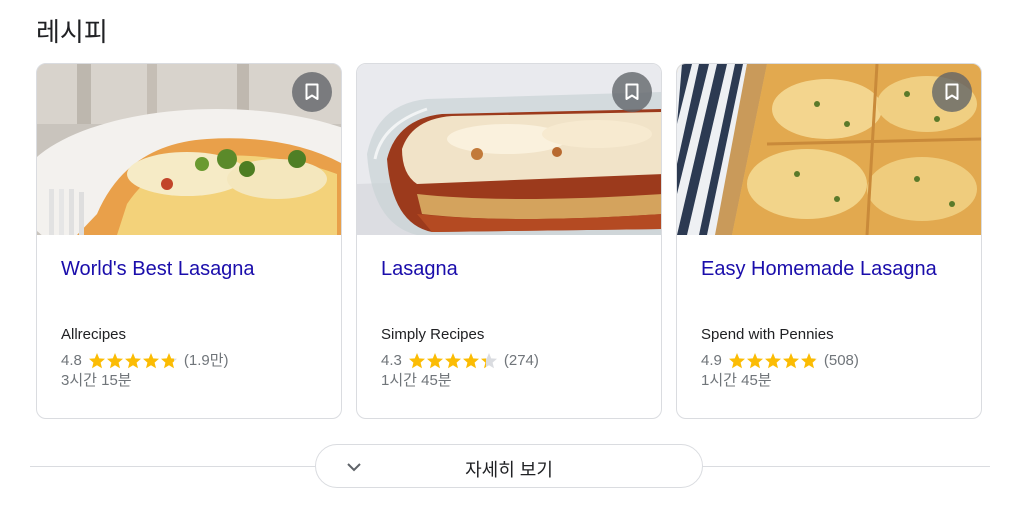 Image resolution: width=1024 pixels, height=531 pixels. Describe the element at coordinates (72, 32) in the screenshot. I see `section-title: 레시피` at that location.